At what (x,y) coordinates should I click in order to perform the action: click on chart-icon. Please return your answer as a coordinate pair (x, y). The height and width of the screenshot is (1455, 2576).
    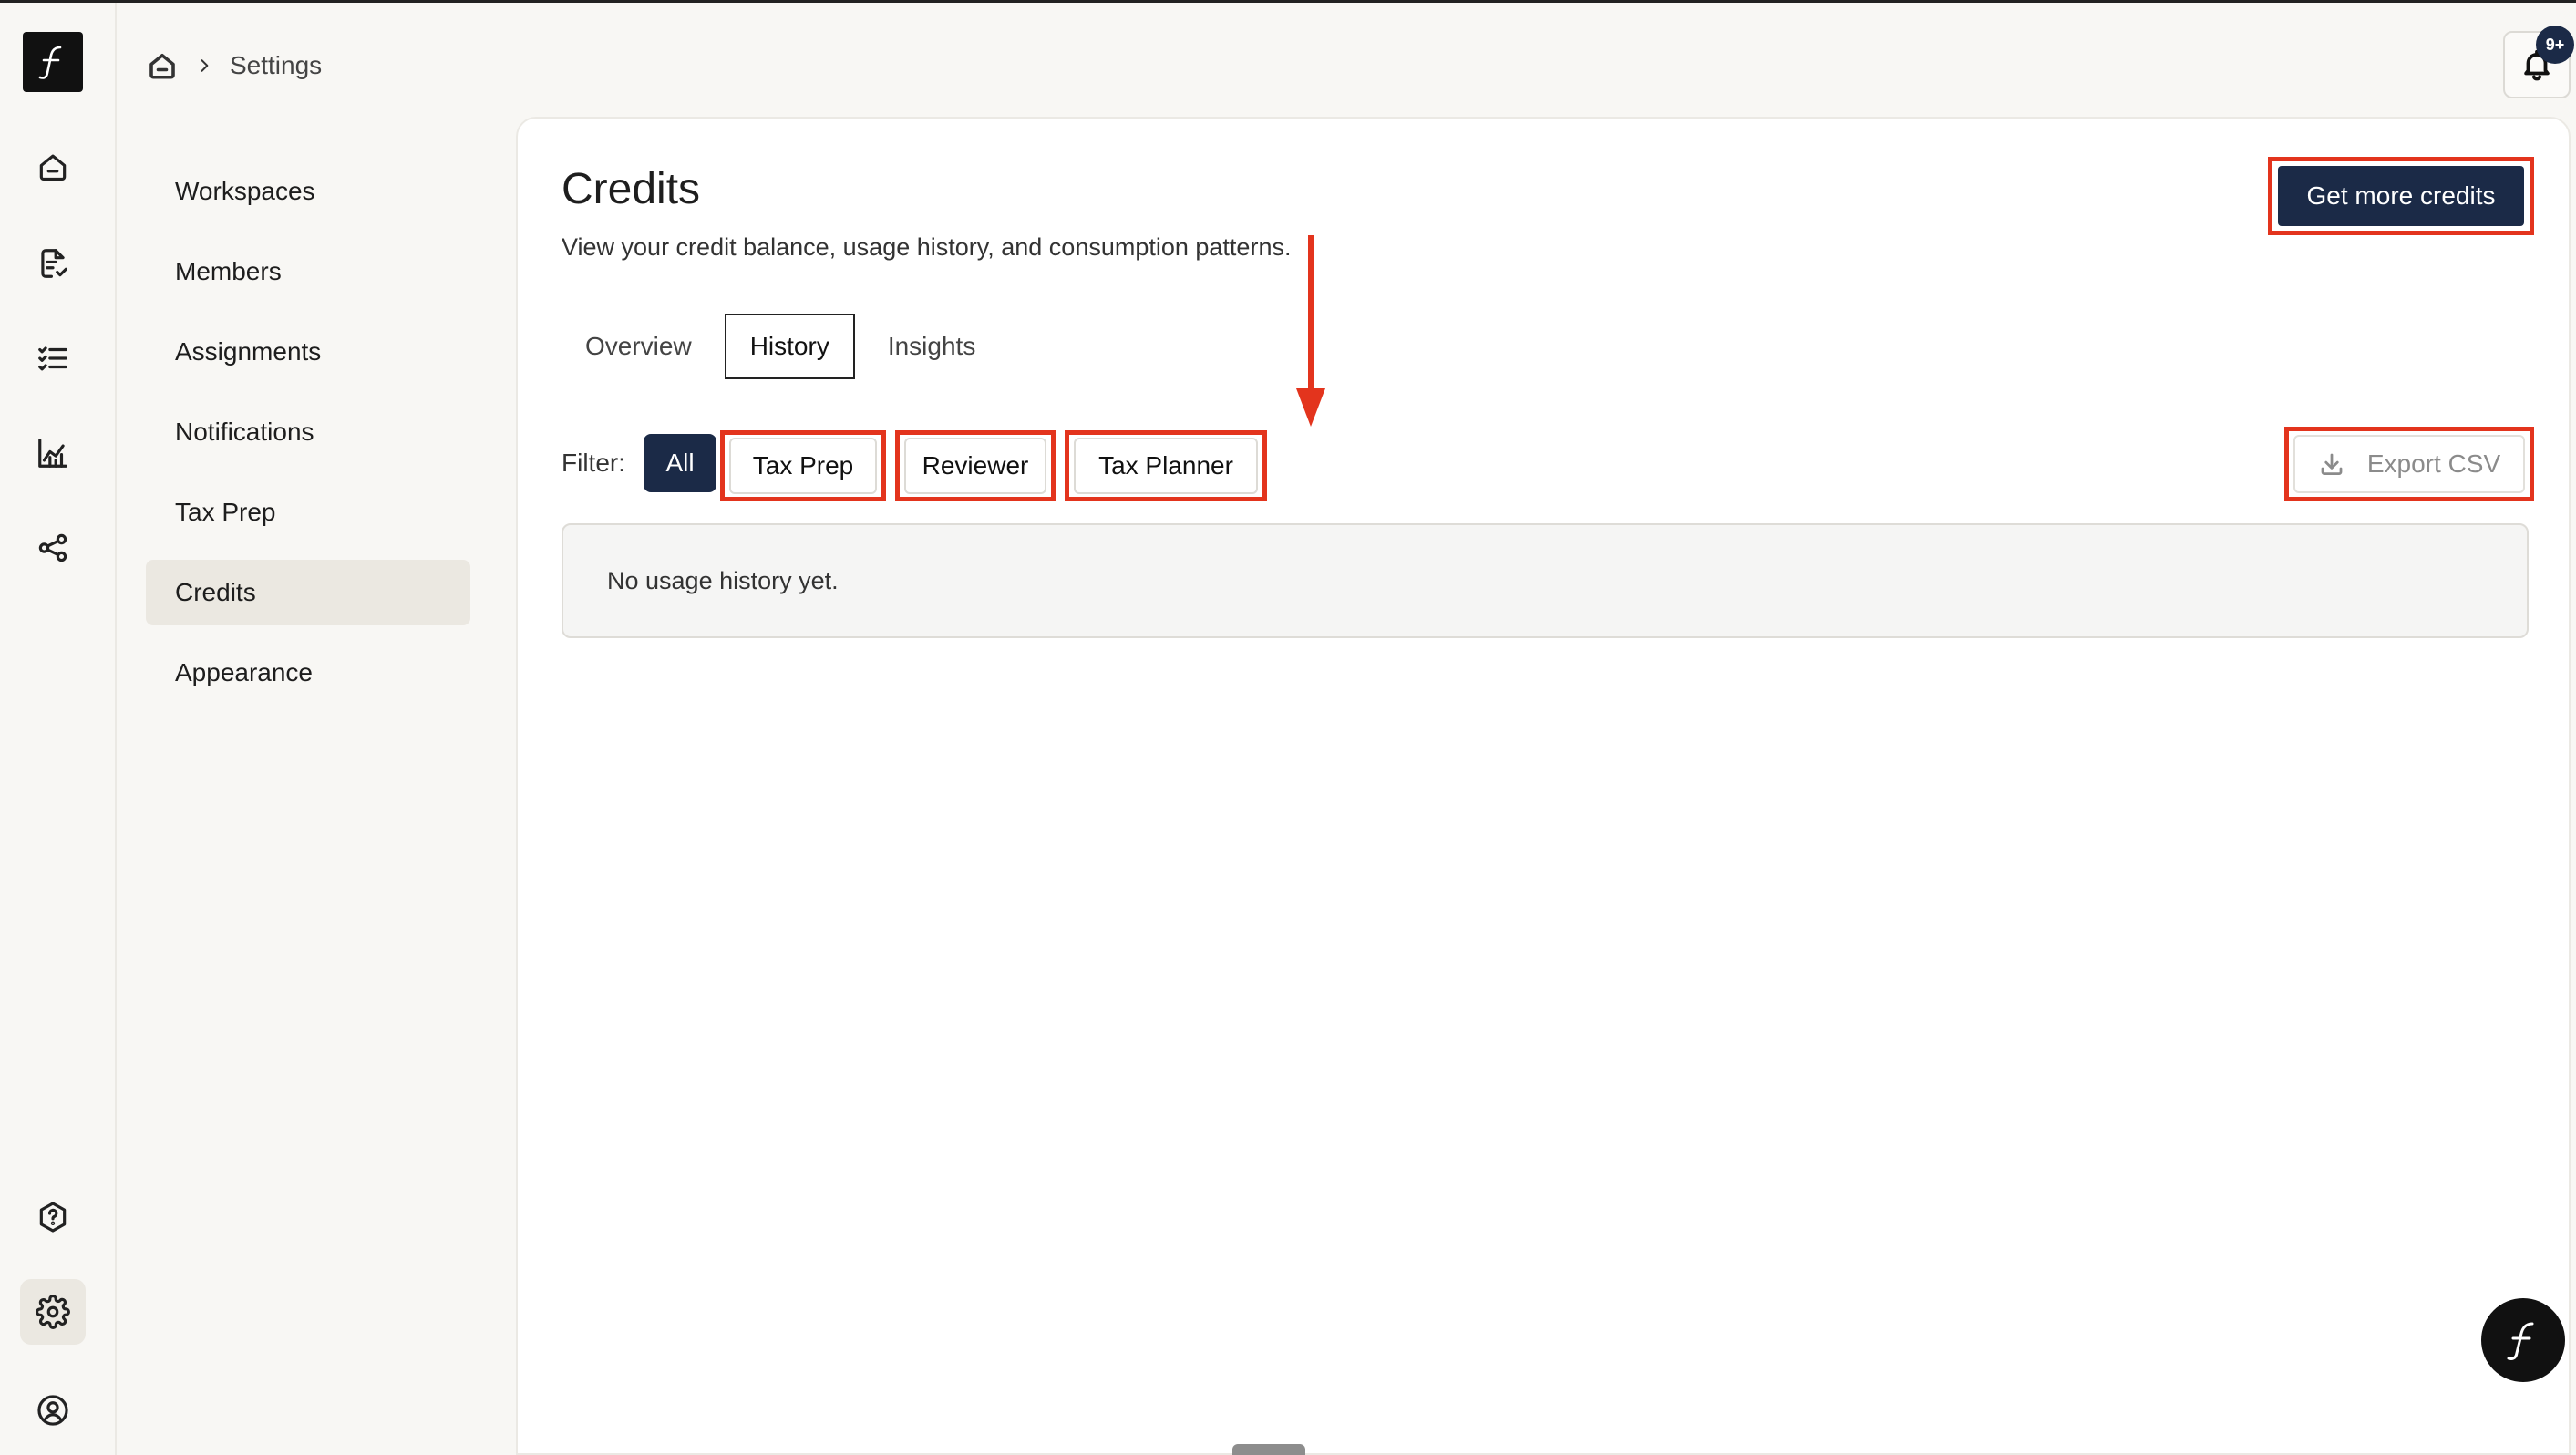
    Looking at the image, I should click on (52, 454).